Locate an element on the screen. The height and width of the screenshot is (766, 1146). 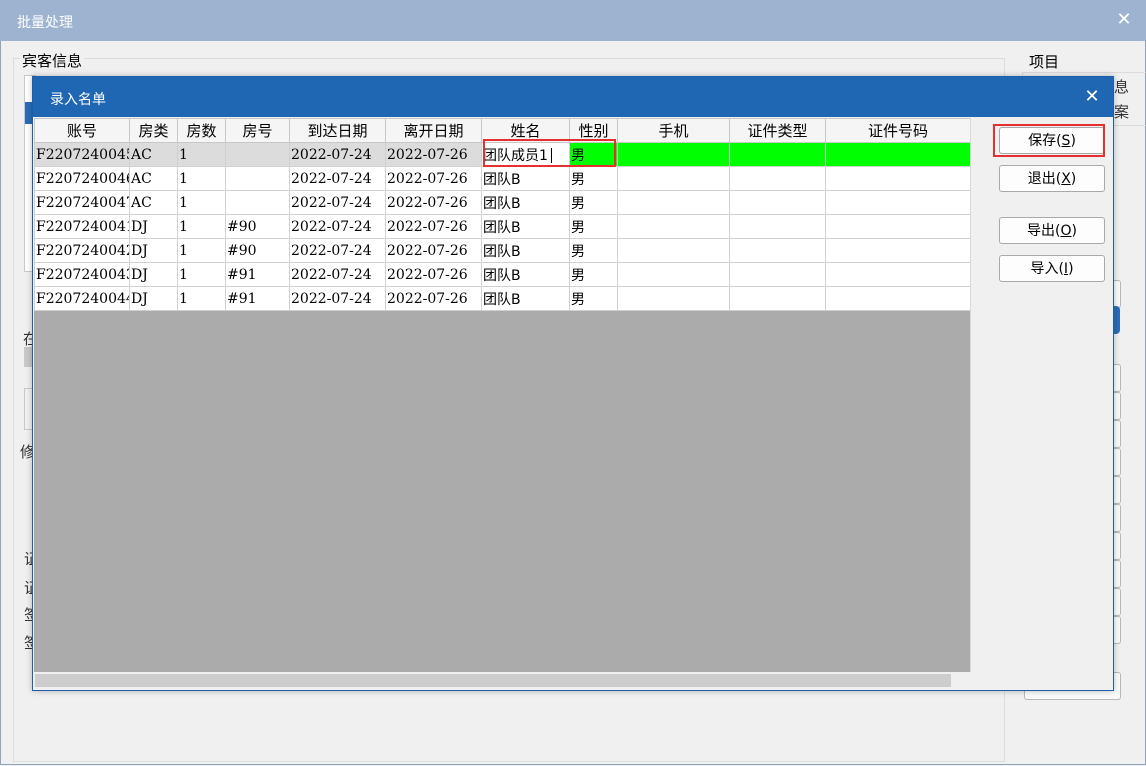
horizontal-scroll-thumb is located at coordinates (493, 680).